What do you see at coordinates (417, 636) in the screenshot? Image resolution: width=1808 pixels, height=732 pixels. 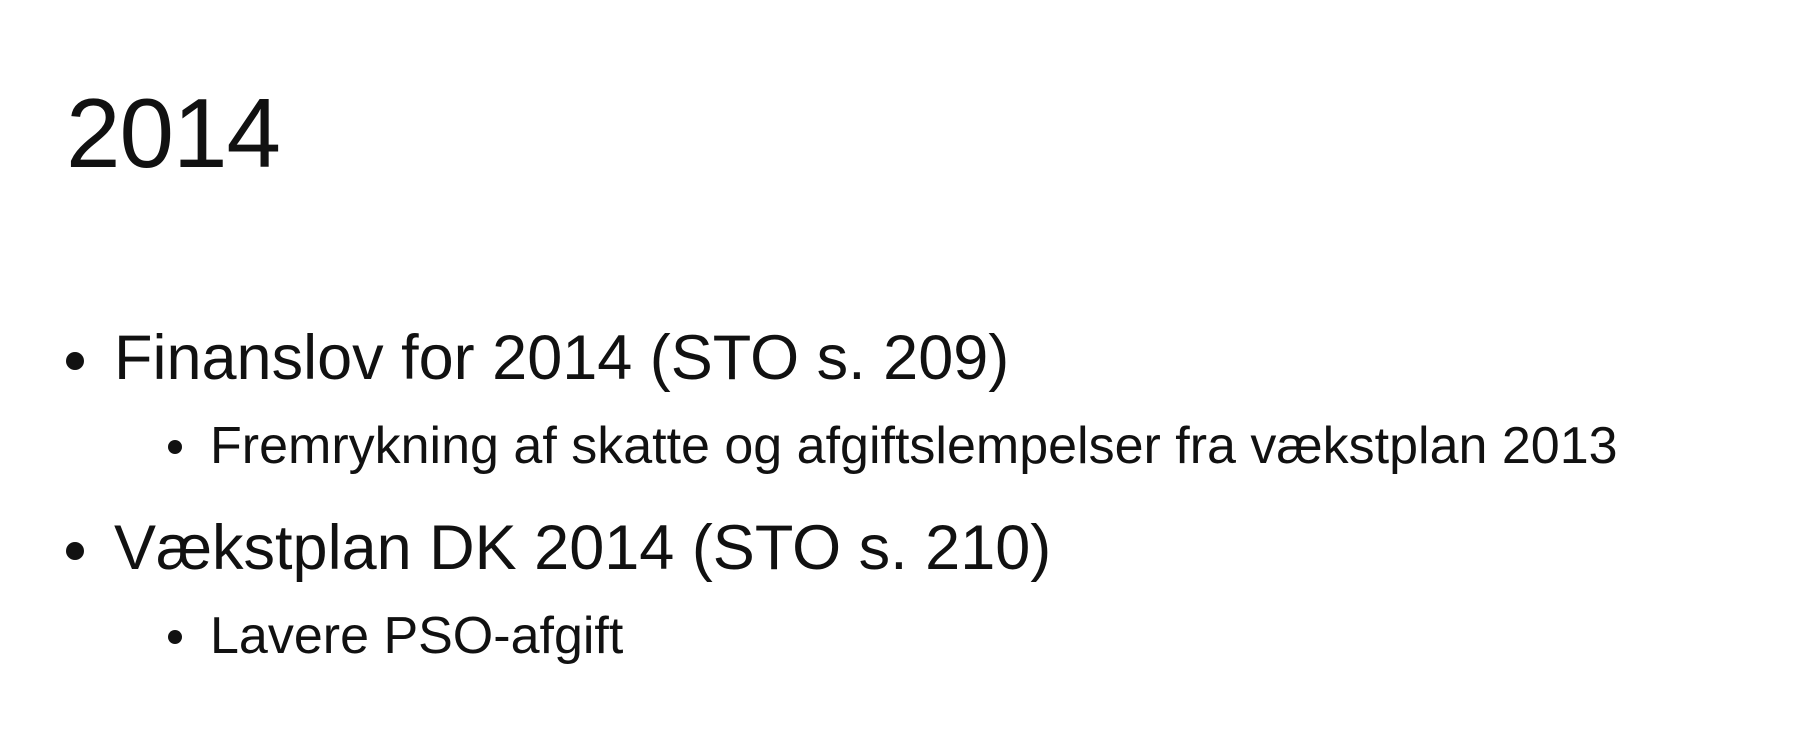 I see `sub-bullet-text: Lavere PSO-afgift` at bounding box center [417, 636].